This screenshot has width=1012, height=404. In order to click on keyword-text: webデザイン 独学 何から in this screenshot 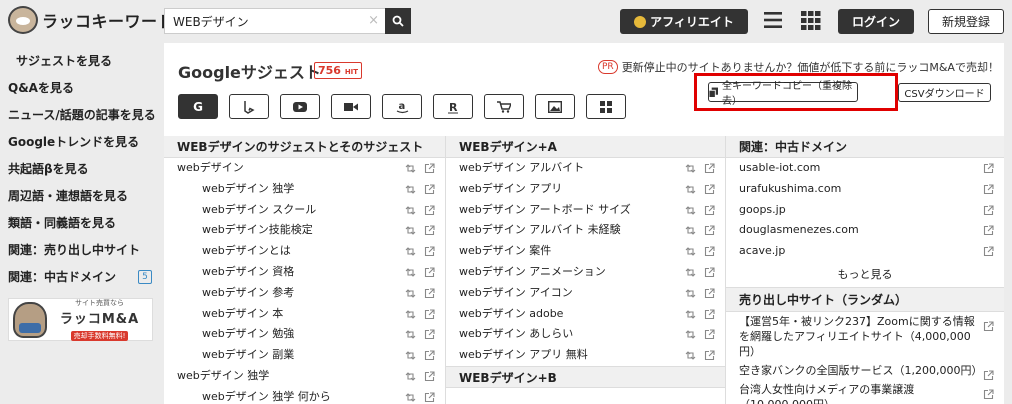, I will do `click(266, 395)`.